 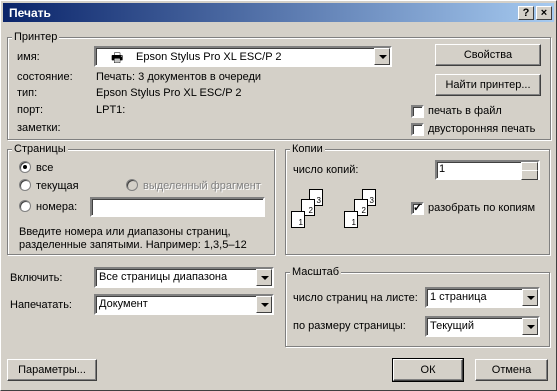 What do you see at coordinates (125, 232) in the screenshot?
I see `pages-hint-line1: Введите номера или диапазоны страниц,` at bounding box center [125, 232].